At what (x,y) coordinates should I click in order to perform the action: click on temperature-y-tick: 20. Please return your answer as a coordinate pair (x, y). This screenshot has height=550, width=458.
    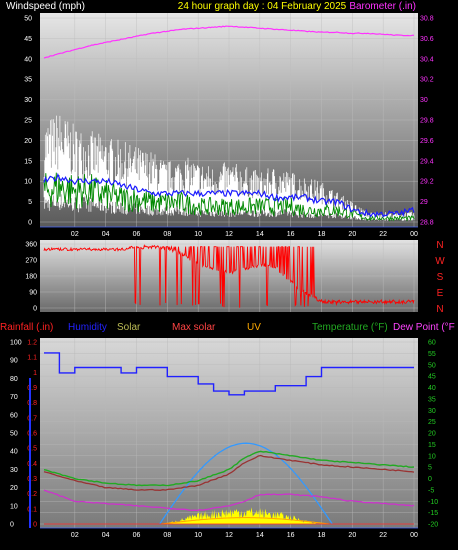
    Looking at the image, I should click on (432, 434).